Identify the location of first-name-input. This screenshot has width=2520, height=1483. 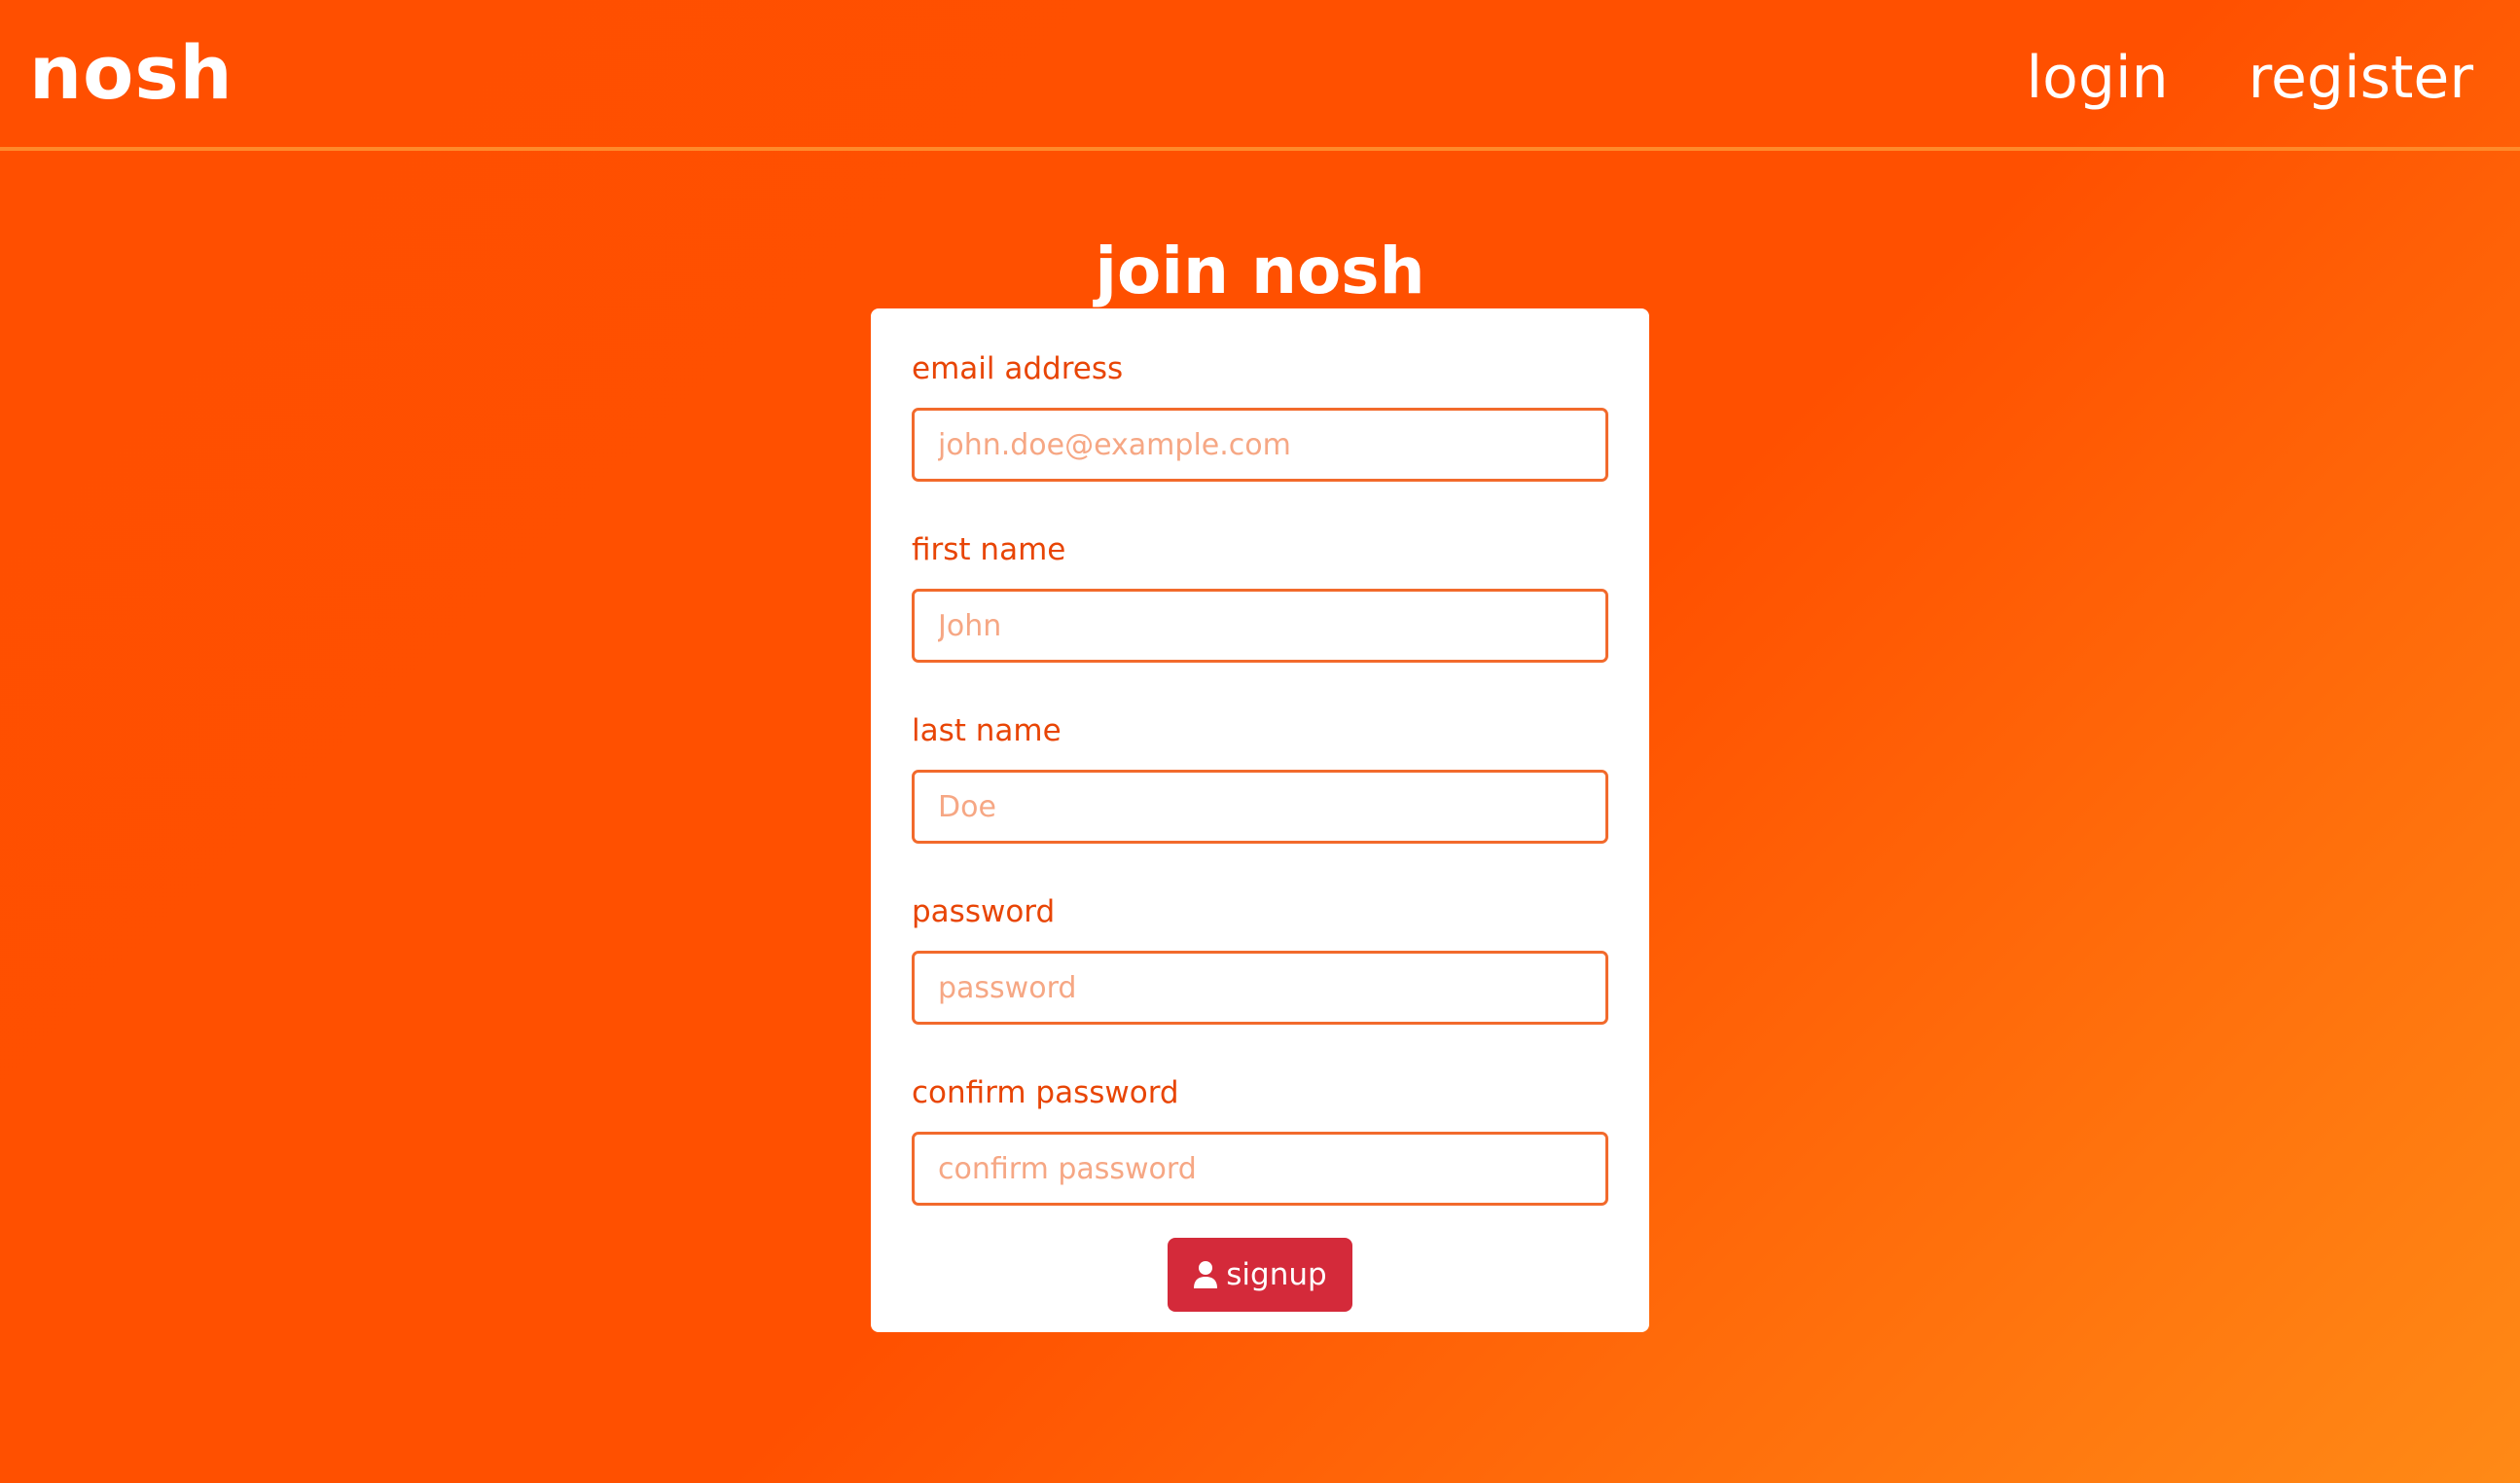
(1260, 626).